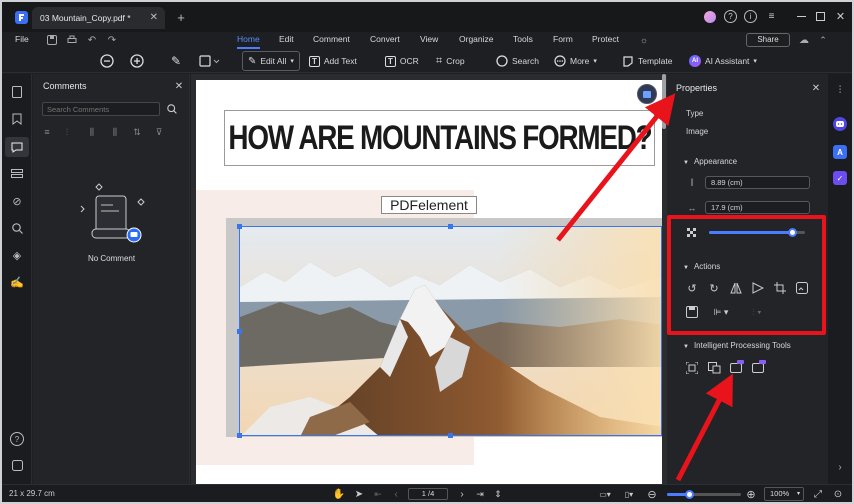 The height and width of the screenshot is (504, 854). What do you see at coordinates (159, 132) in the screenshot?
I see `clear-filter-icon: ⊽` at bounding box center [159, 132].